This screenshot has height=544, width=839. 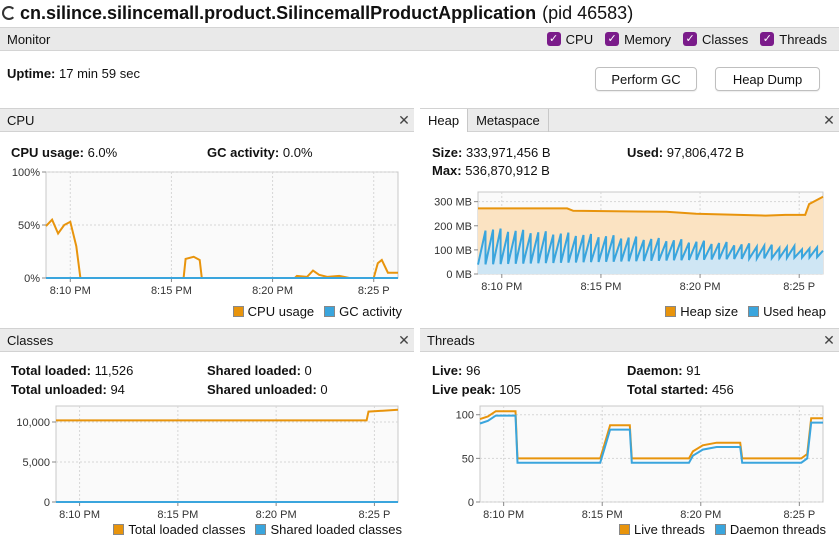 I want to click on heap-used-value: 97,806,472 B, so click(x=705, y=152).